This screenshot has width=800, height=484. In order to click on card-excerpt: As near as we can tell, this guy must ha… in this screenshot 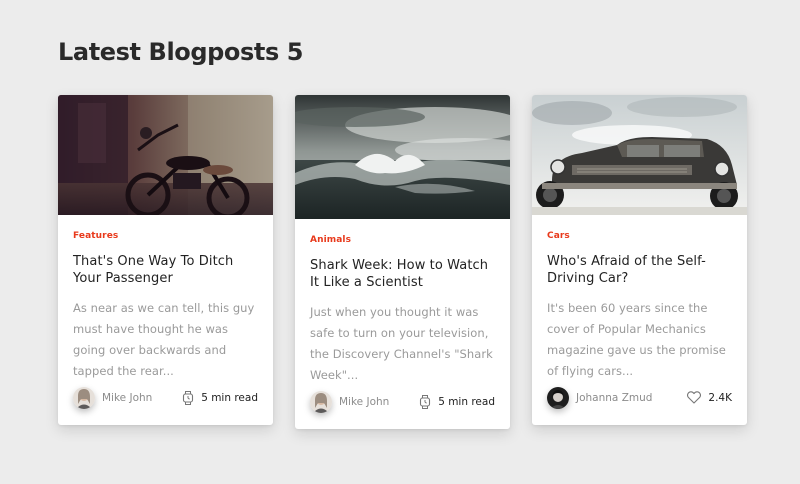, I will do `click(164, 339)`.